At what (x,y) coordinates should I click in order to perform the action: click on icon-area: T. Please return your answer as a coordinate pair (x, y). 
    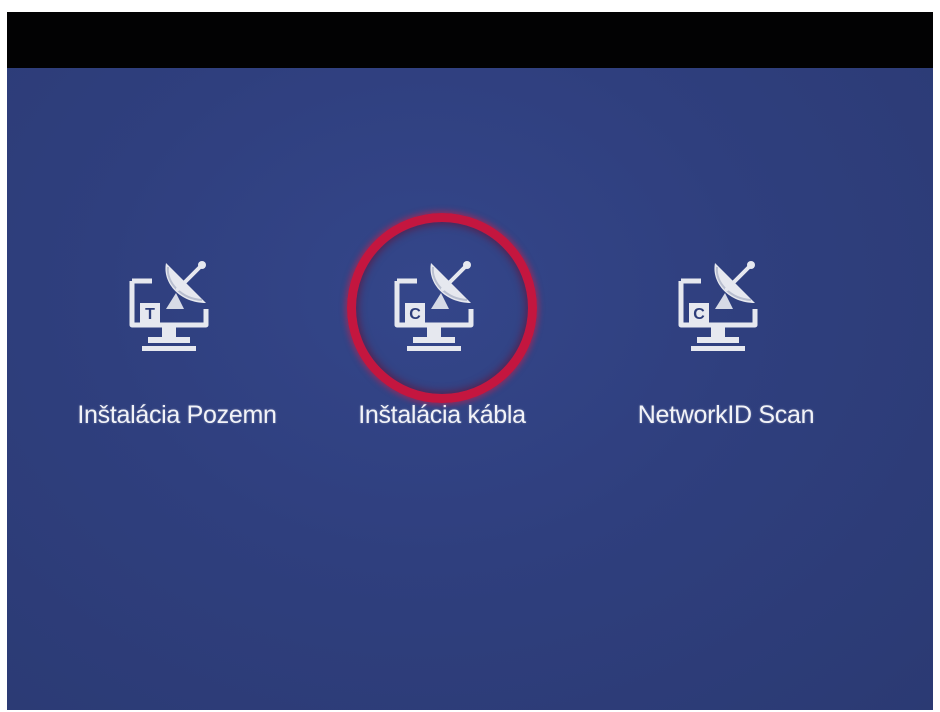
    Looking at the image, I should click on (177, 308).